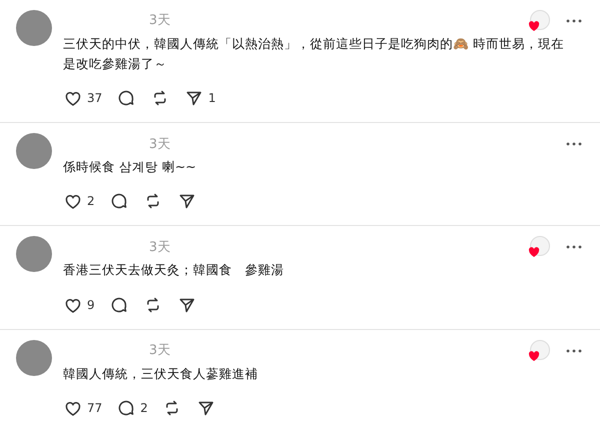  What do you see at coordinates (91, 305) in the screenshot?
I see `count: 9` at bounding box center [91, 305].